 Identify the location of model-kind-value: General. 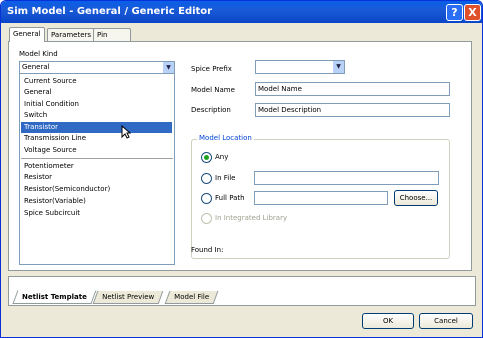
(36, 67).